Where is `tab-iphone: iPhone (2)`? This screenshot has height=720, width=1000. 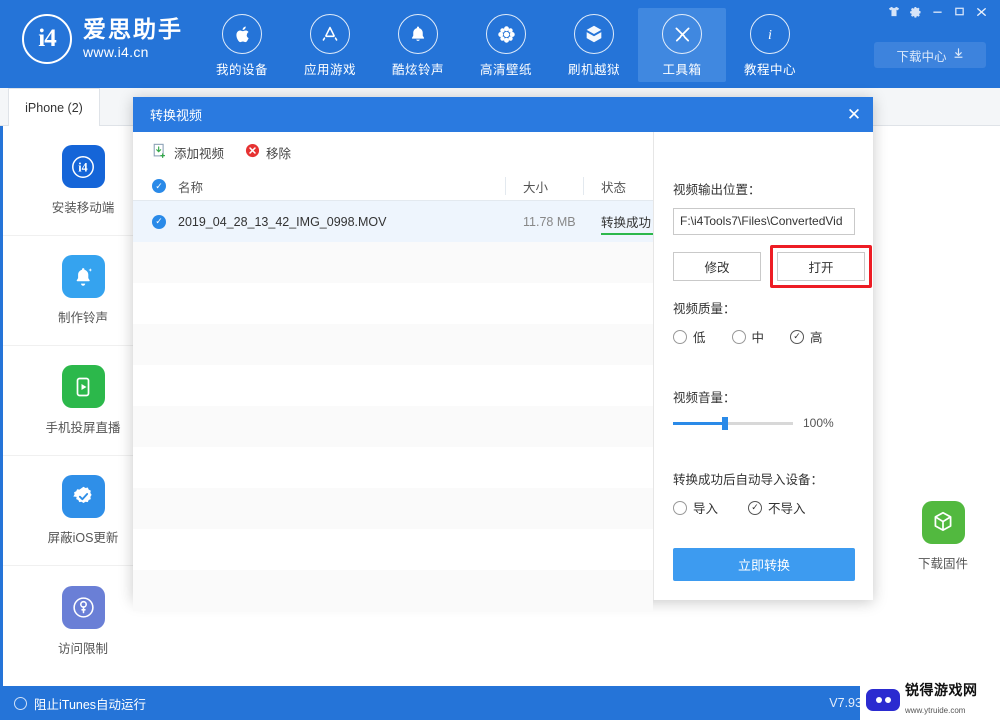
tab-iphone: iPhone (2) is located at coordinates (54, 107).